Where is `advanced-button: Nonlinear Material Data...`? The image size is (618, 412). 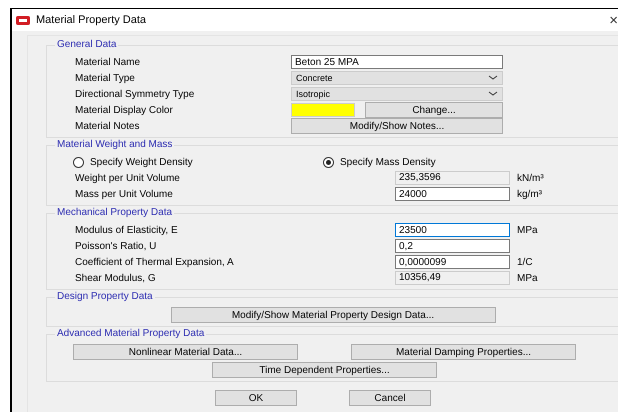 advanced-button: Nonlinear Material Data... is located at coordinates (185, 352).